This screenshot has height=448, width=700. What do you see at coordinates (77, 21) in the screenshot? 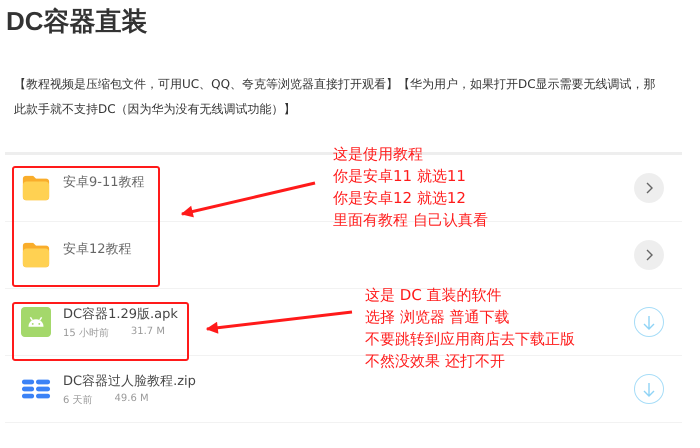
I see `page-title: DC容器直装` at bounding box center [77, 21].